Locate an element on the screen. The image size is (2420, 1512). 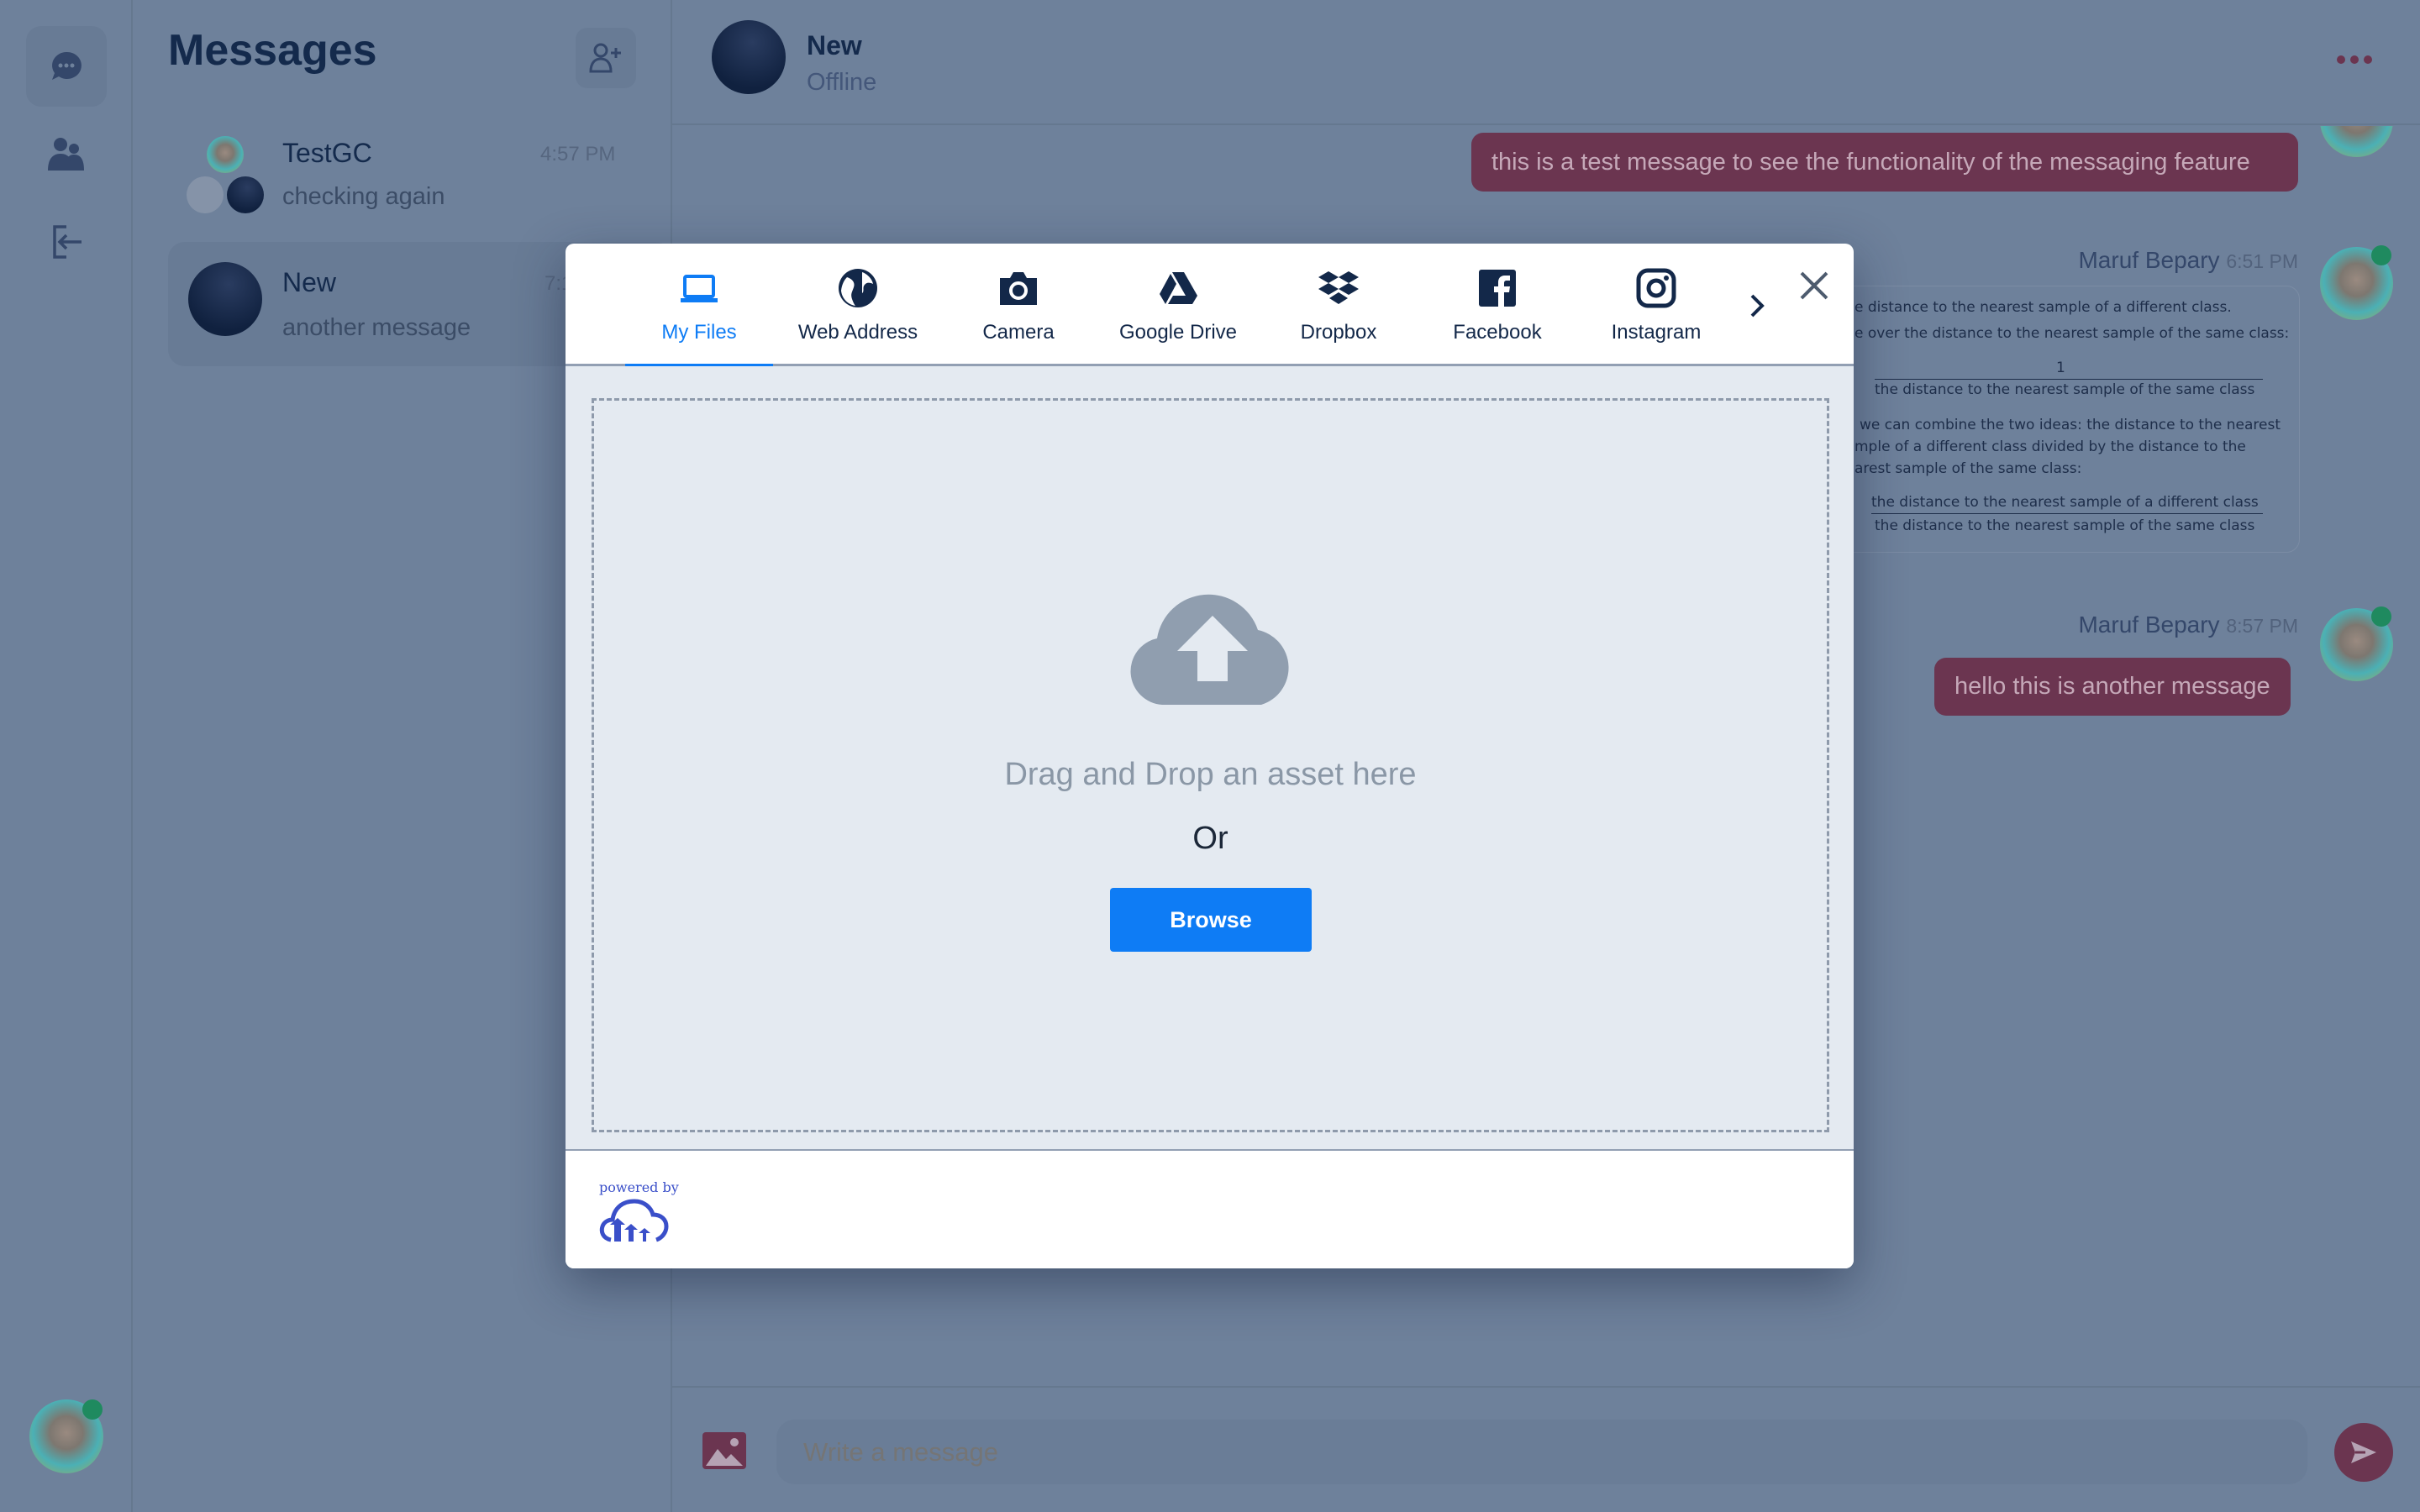
conversation-name: New is located at coordinates (309, 282).